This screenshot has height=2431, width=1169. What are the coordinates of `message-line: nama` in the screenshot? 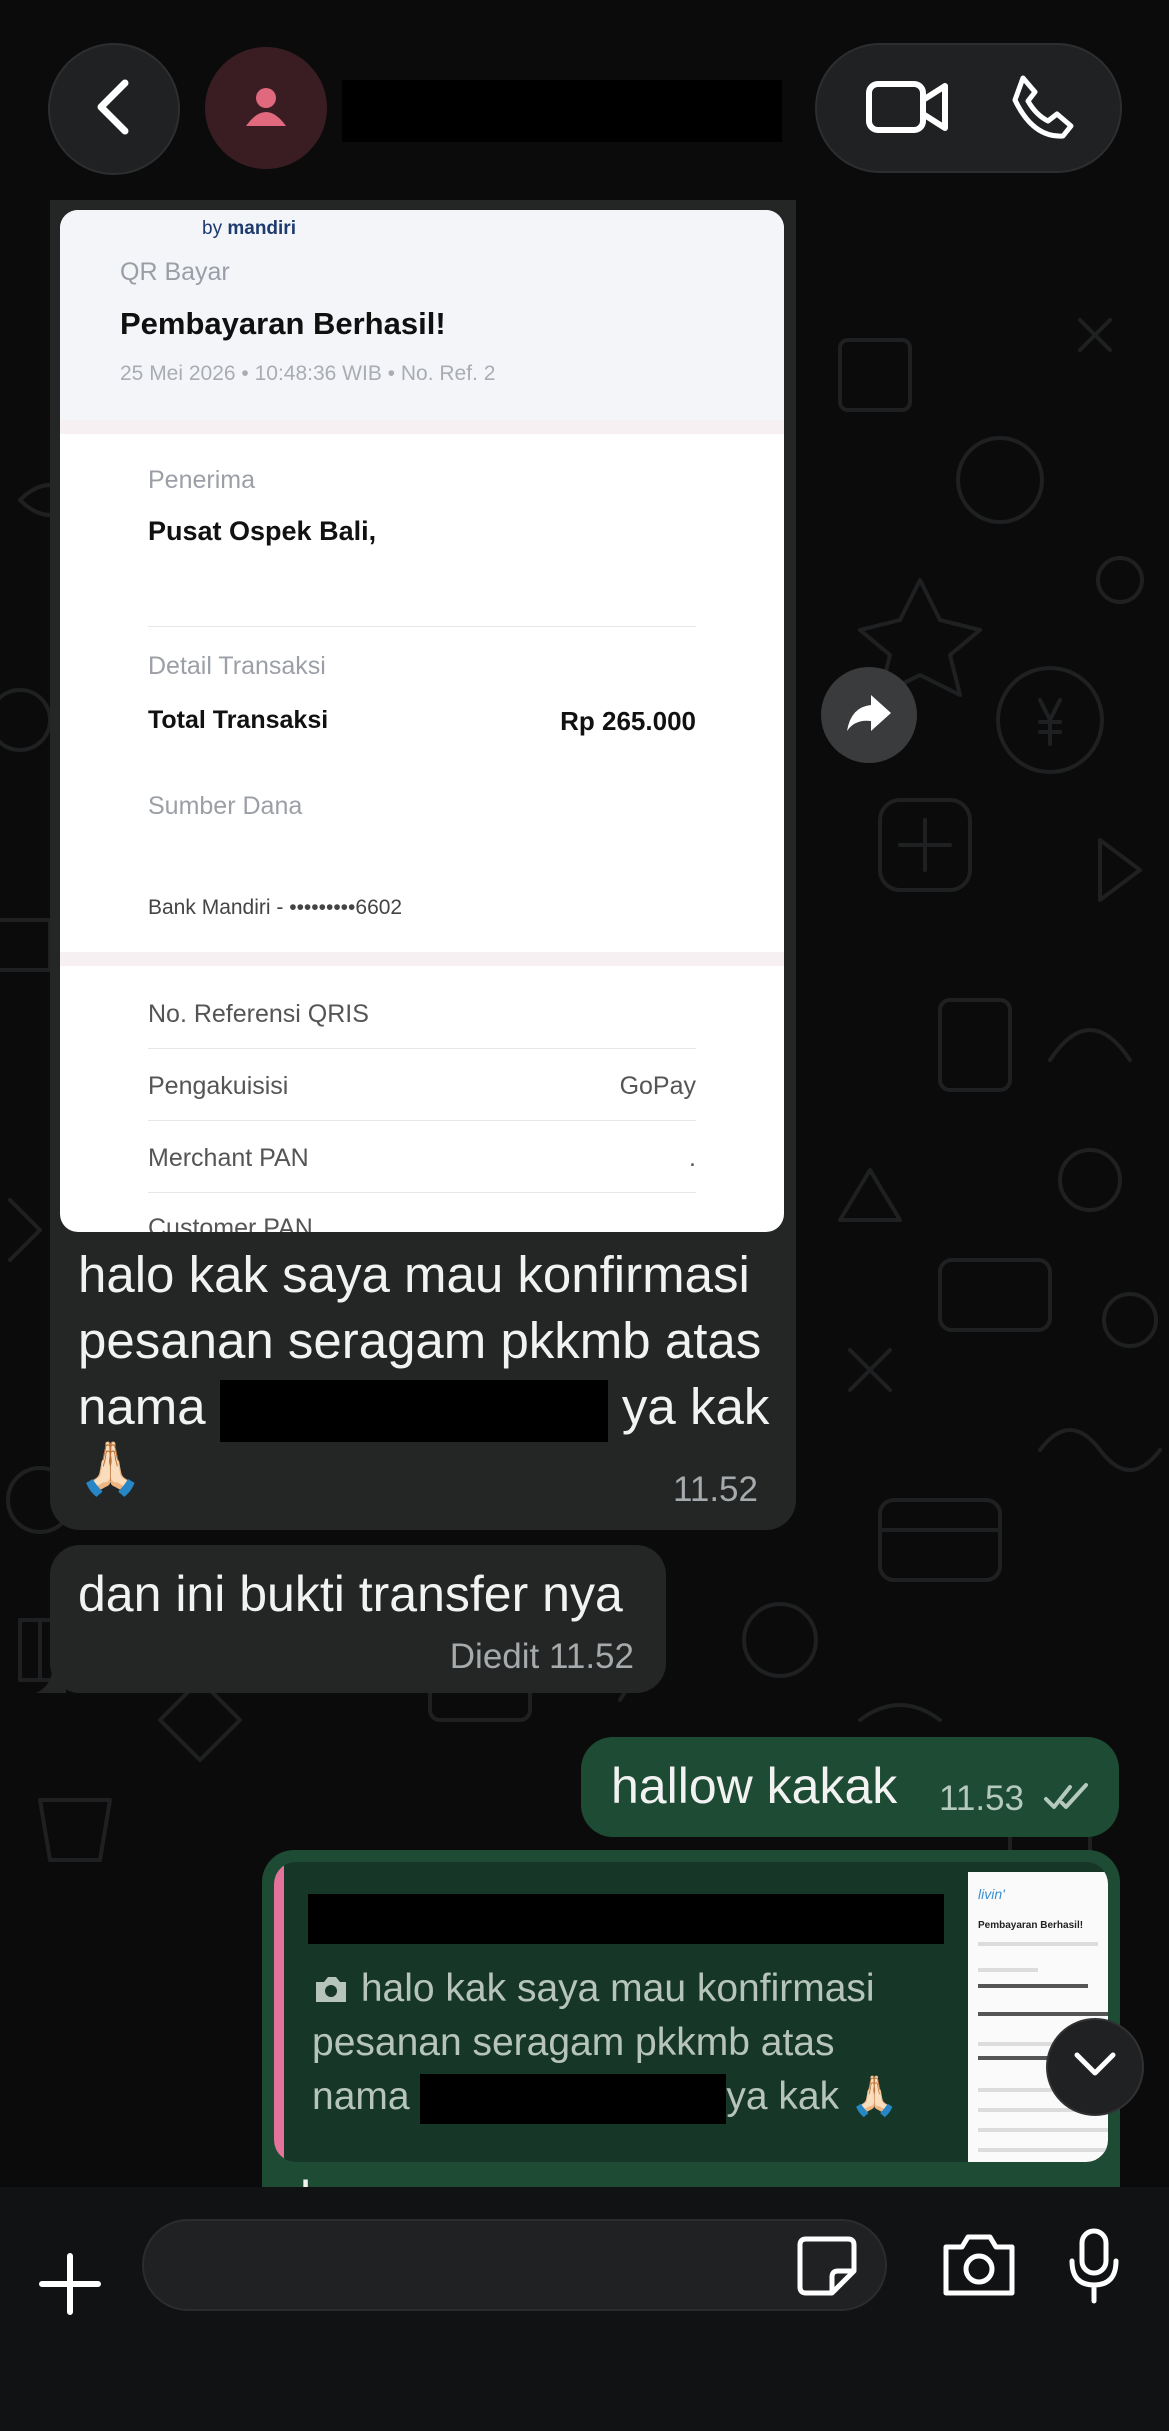 It's located at (142, 1406).